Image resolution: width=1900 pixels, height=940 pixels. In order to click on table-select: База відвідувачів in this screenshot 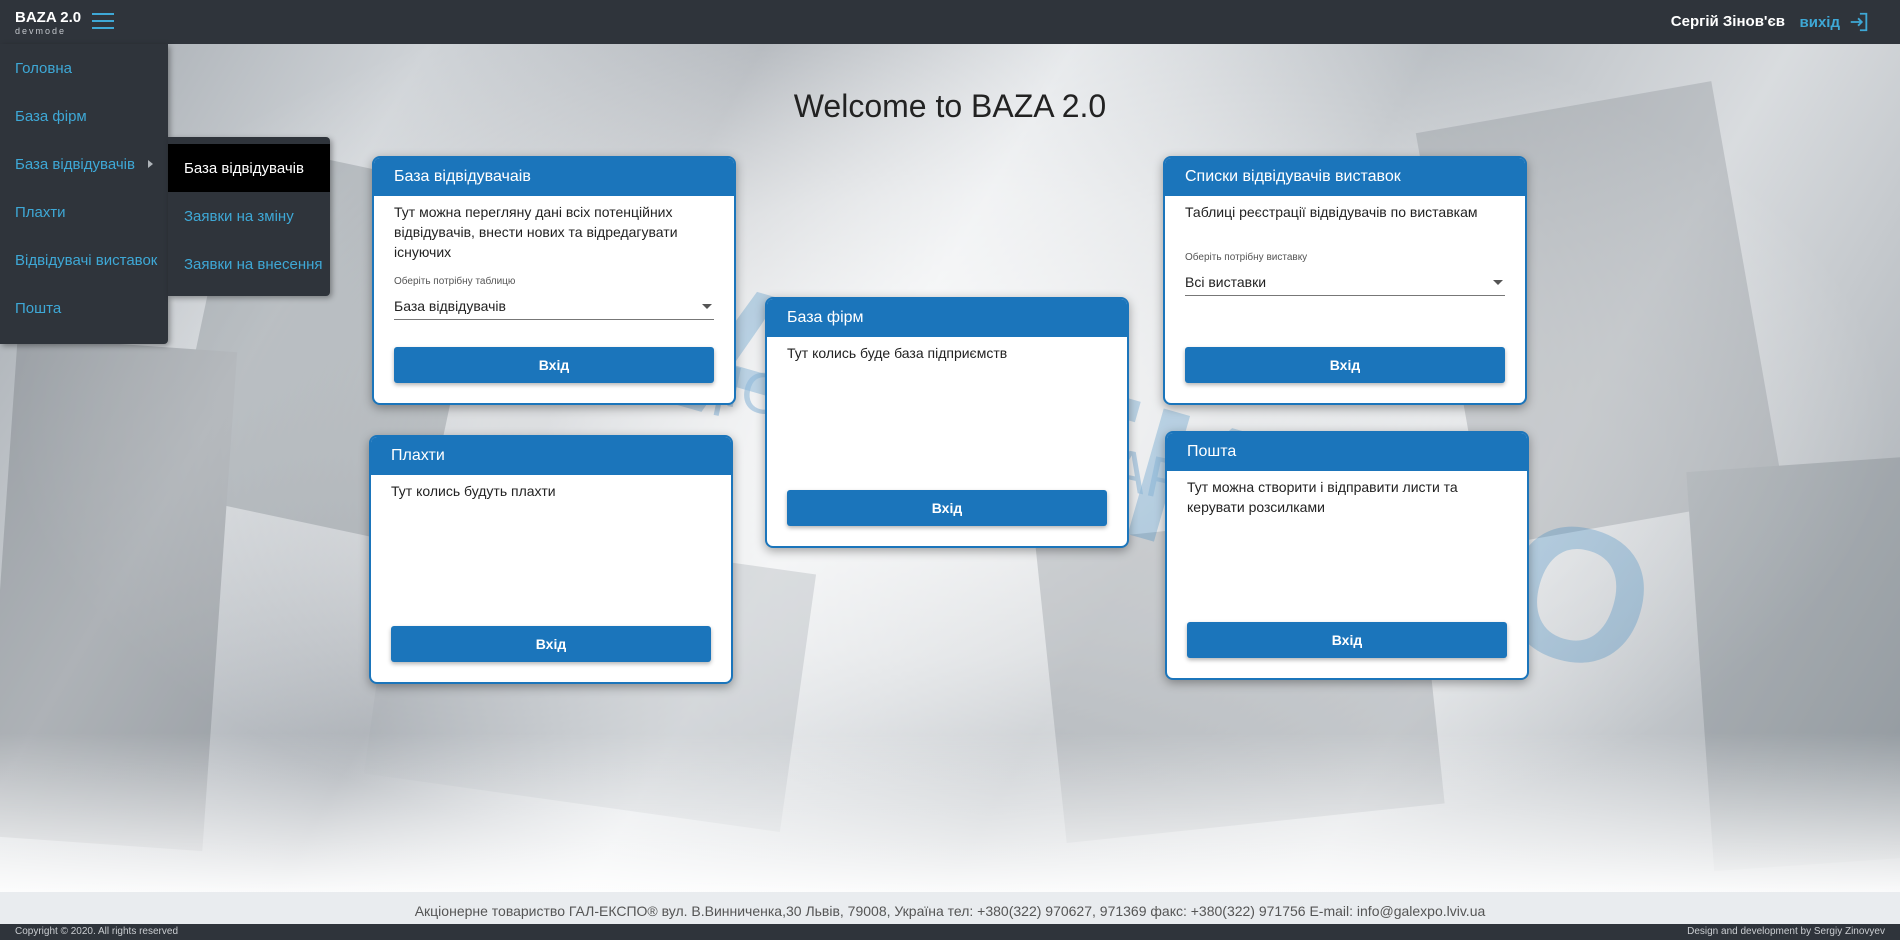, I will do `click(554, 307)`.